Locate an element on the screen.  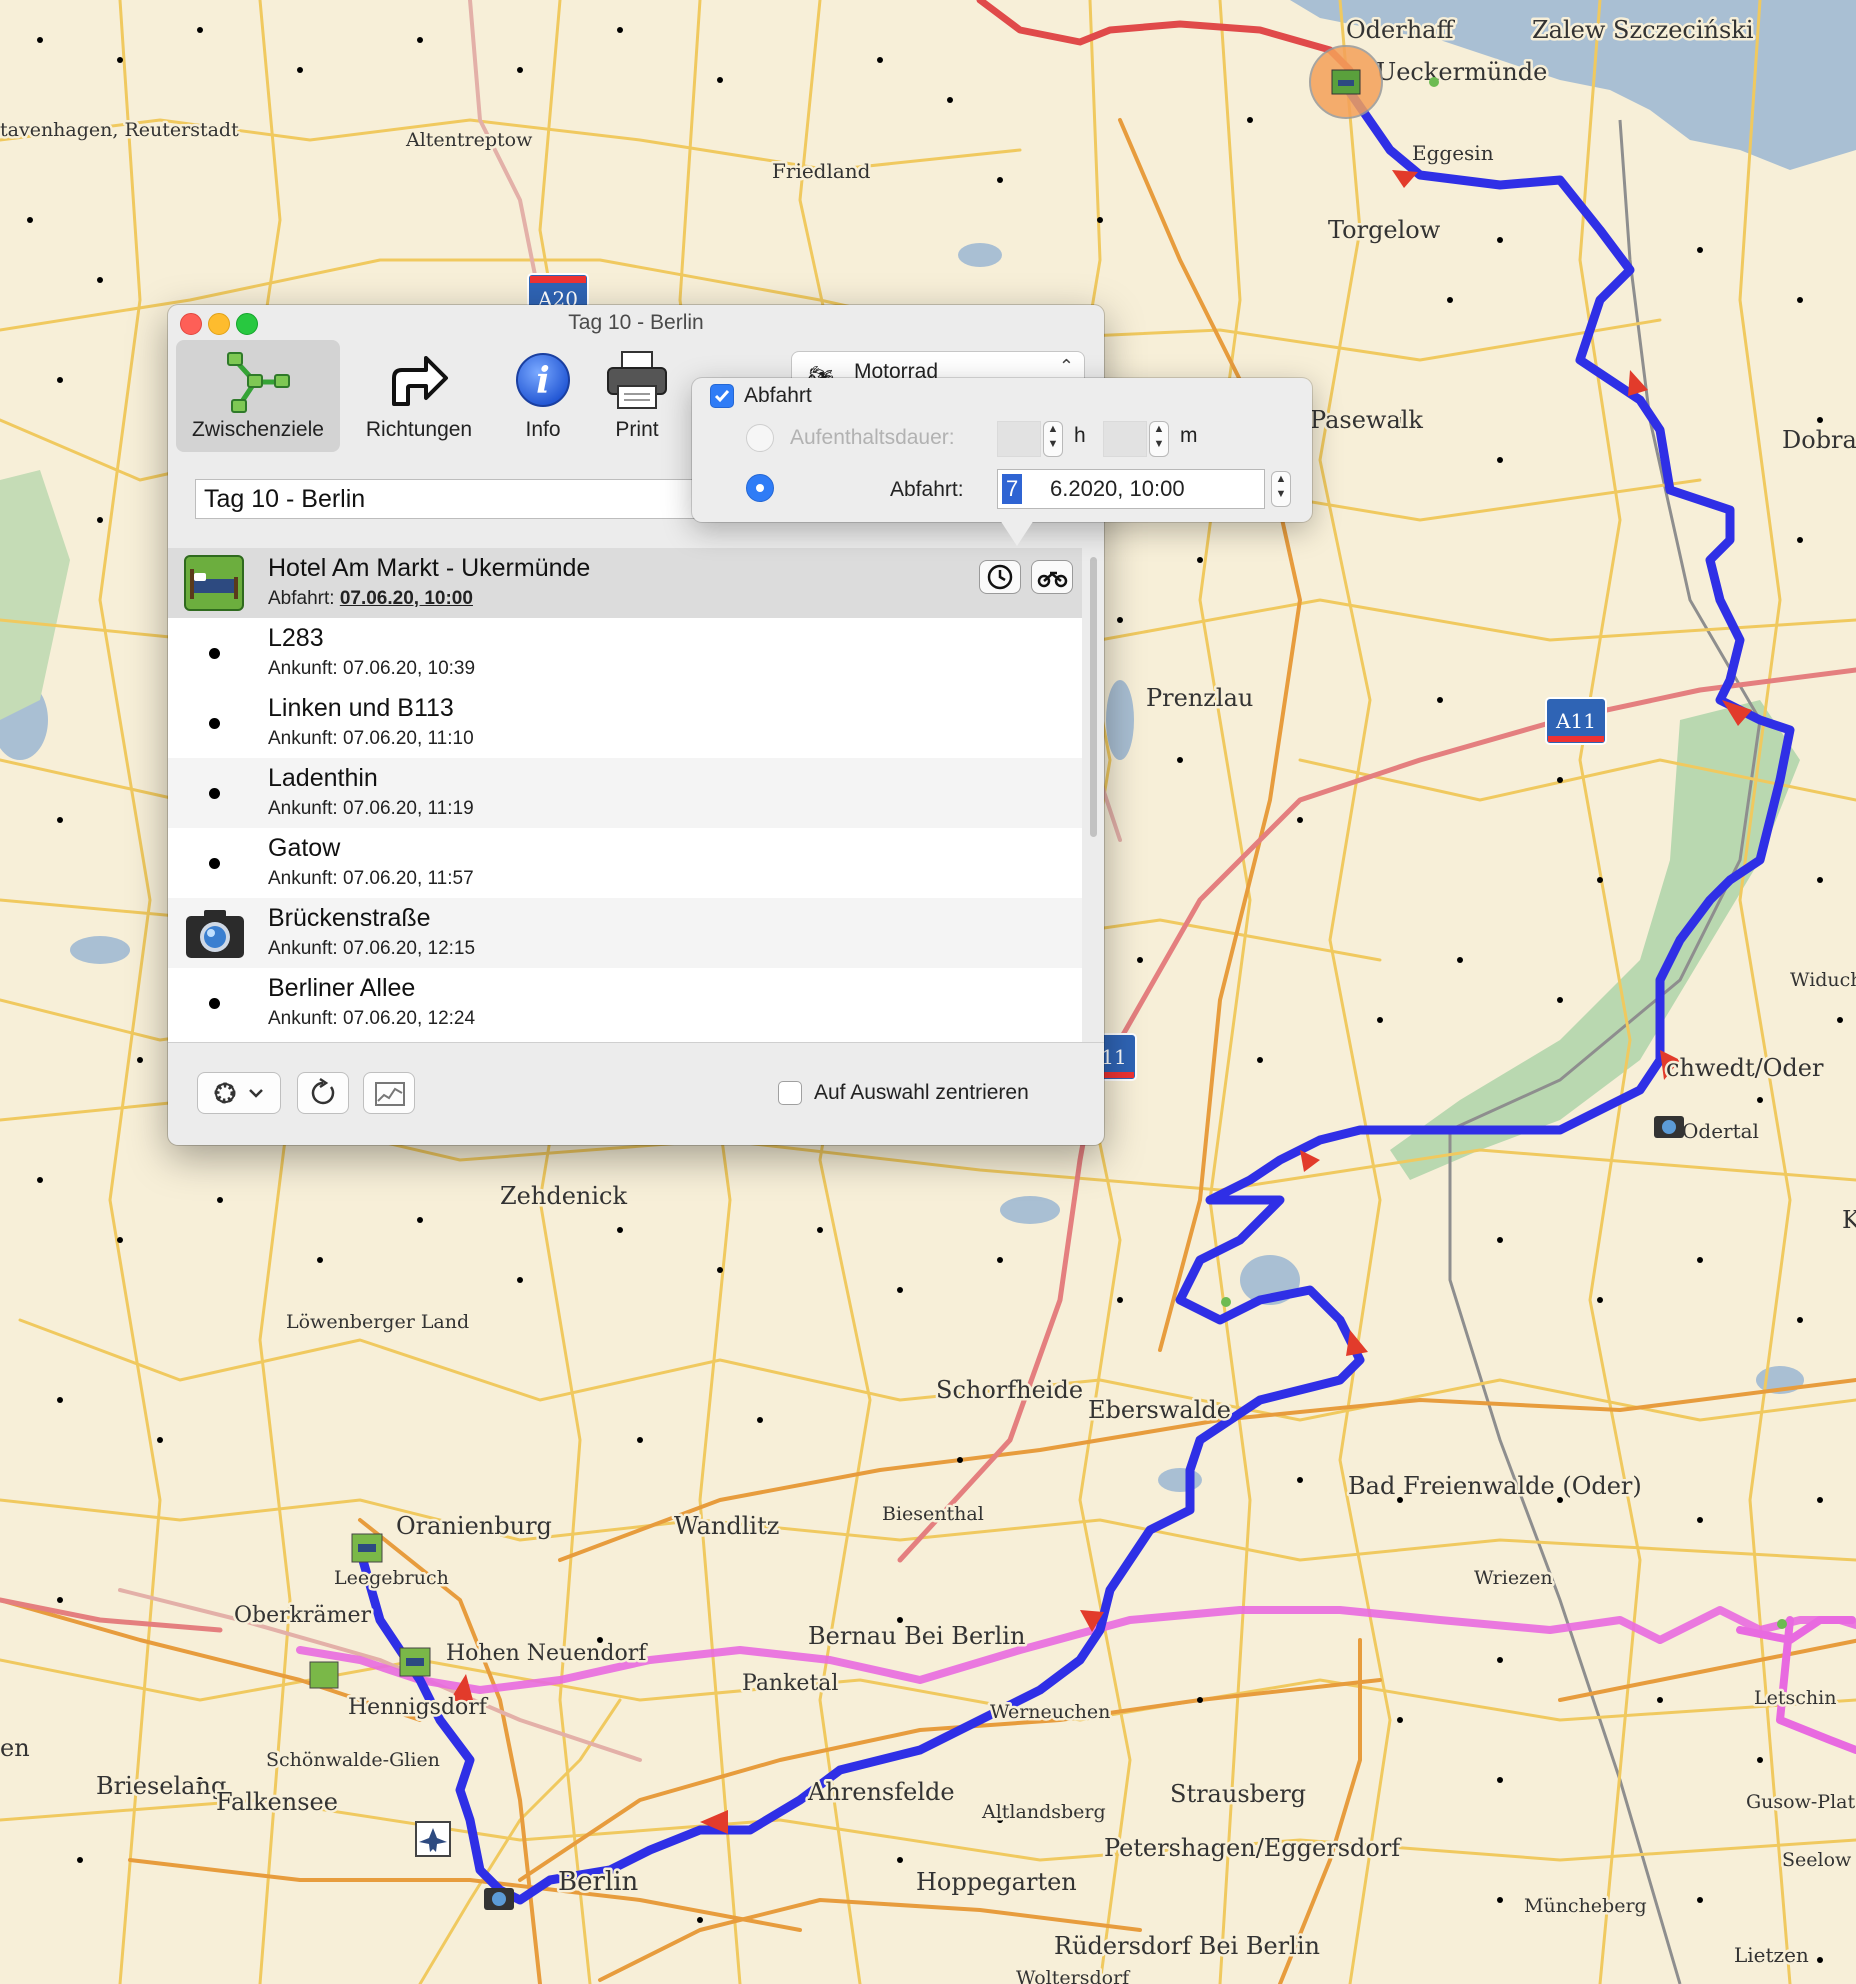
place-label: Altlandsberg is located at coordinates (1043, 1812).